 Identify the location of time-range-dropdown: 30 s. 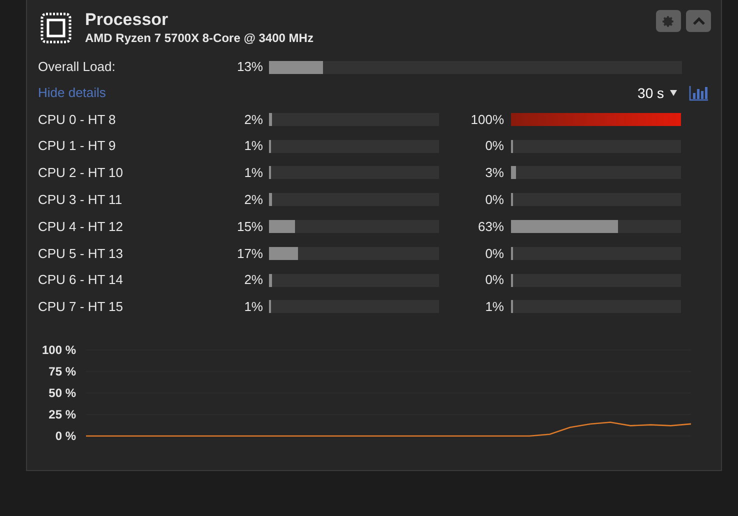
(657, 93).